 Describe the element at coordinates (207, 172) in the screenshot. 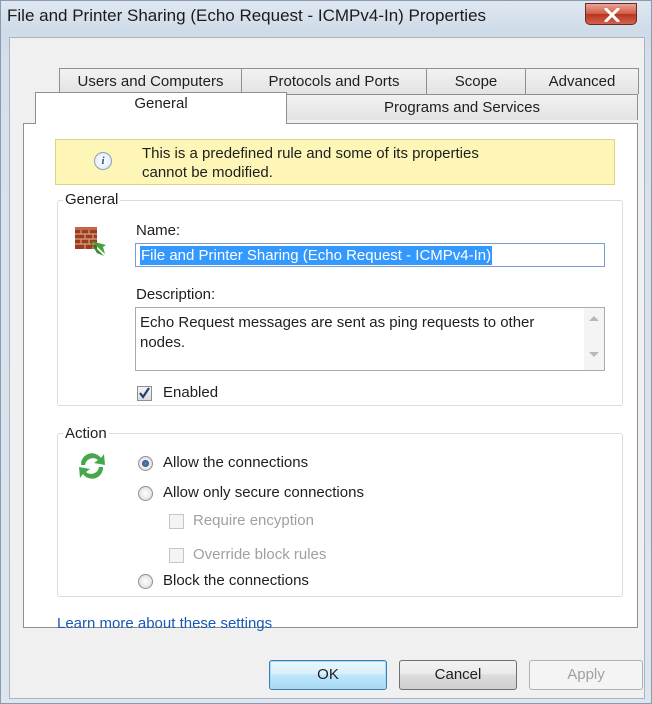

I see `infobar-line-2: cannot be modified.` at that location.